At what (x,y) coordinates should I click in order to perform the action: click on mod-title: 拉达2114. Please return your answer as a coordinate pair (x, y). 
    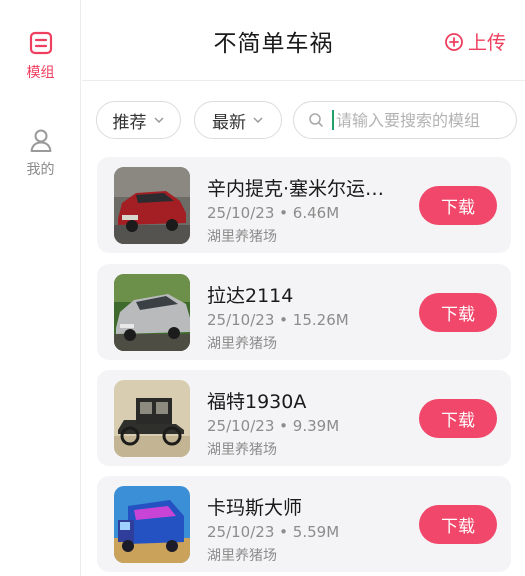
    Looking at the image, I should click on (250, 296).